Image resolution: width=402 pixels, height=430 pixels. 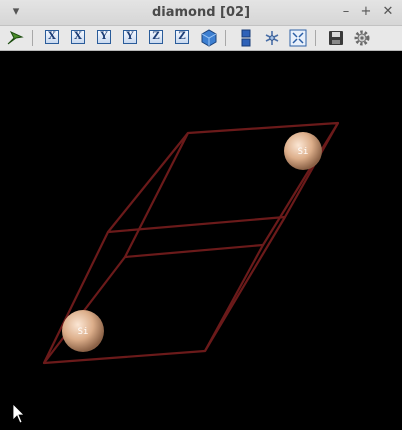 I want to click on mouse-cursor, so click(x=18, y=413).